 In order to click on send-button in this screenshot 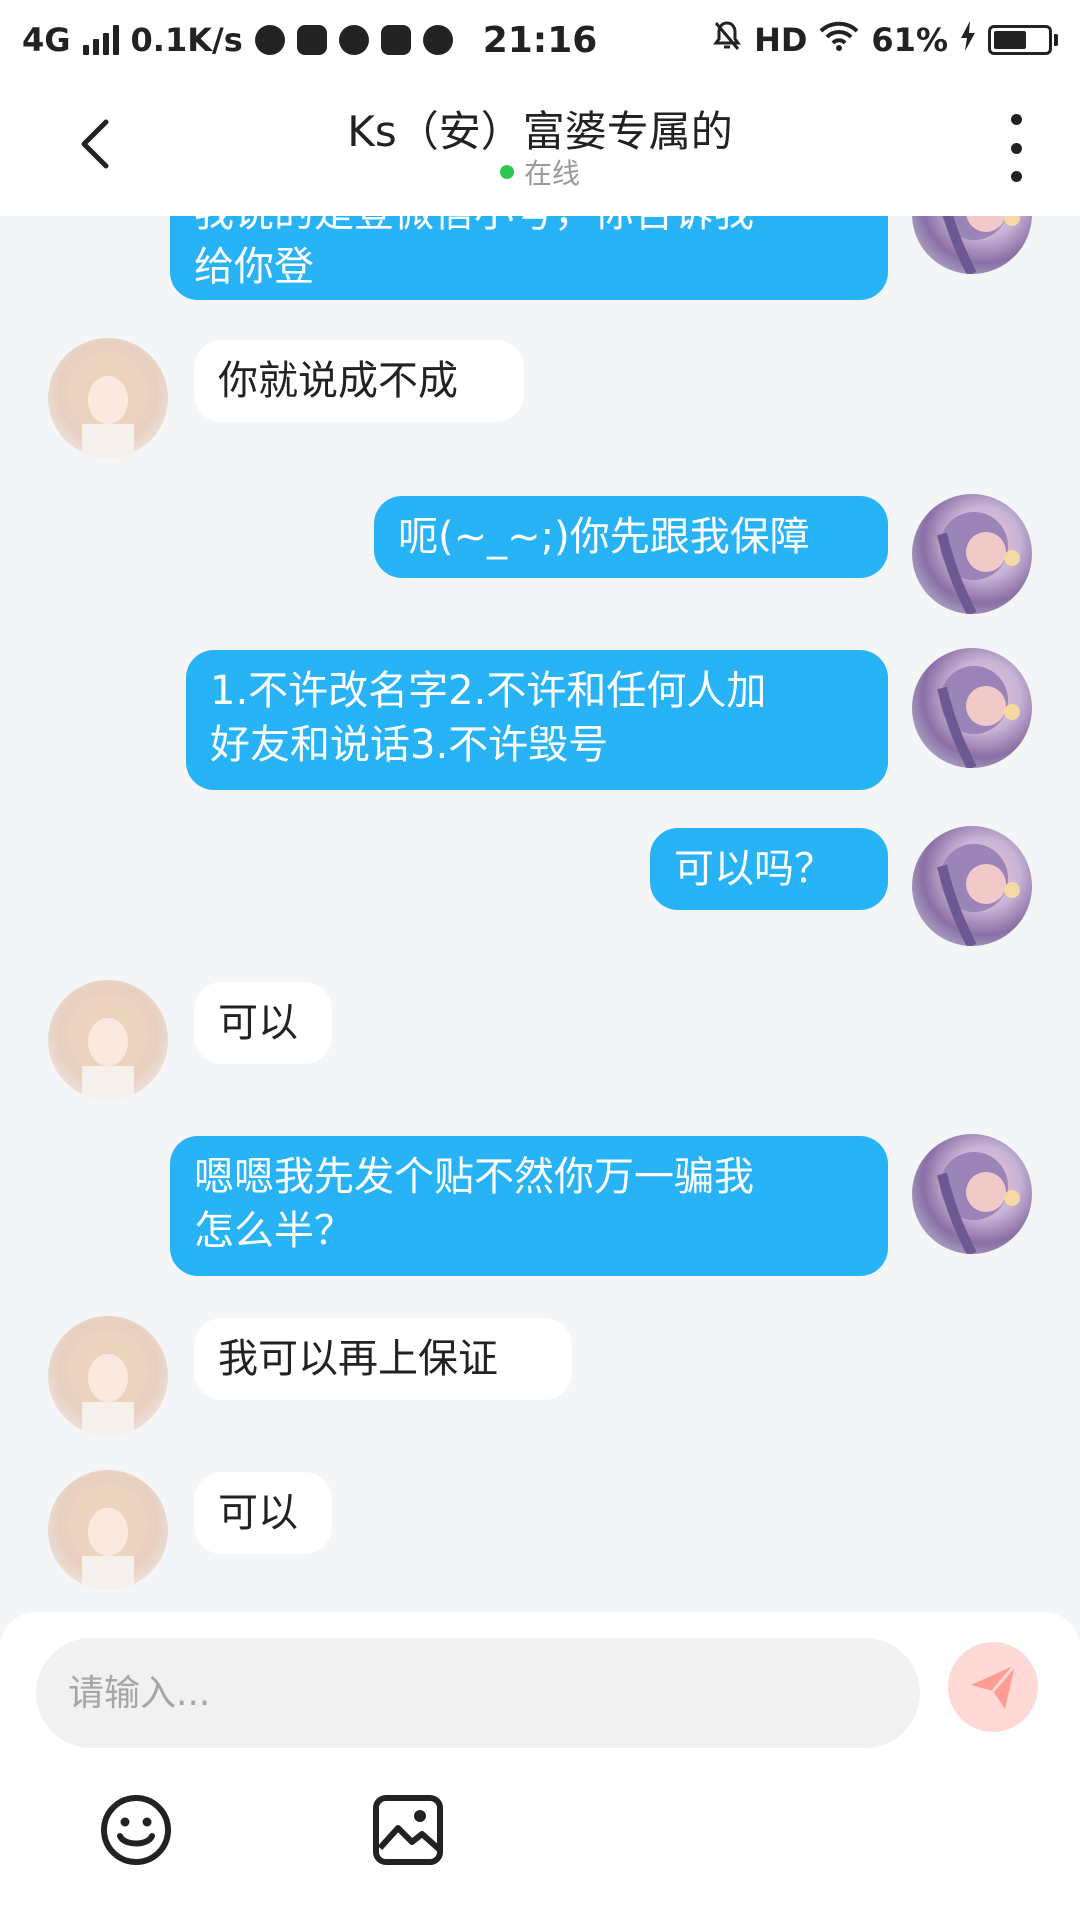, I will do `click(993, 1687)`.